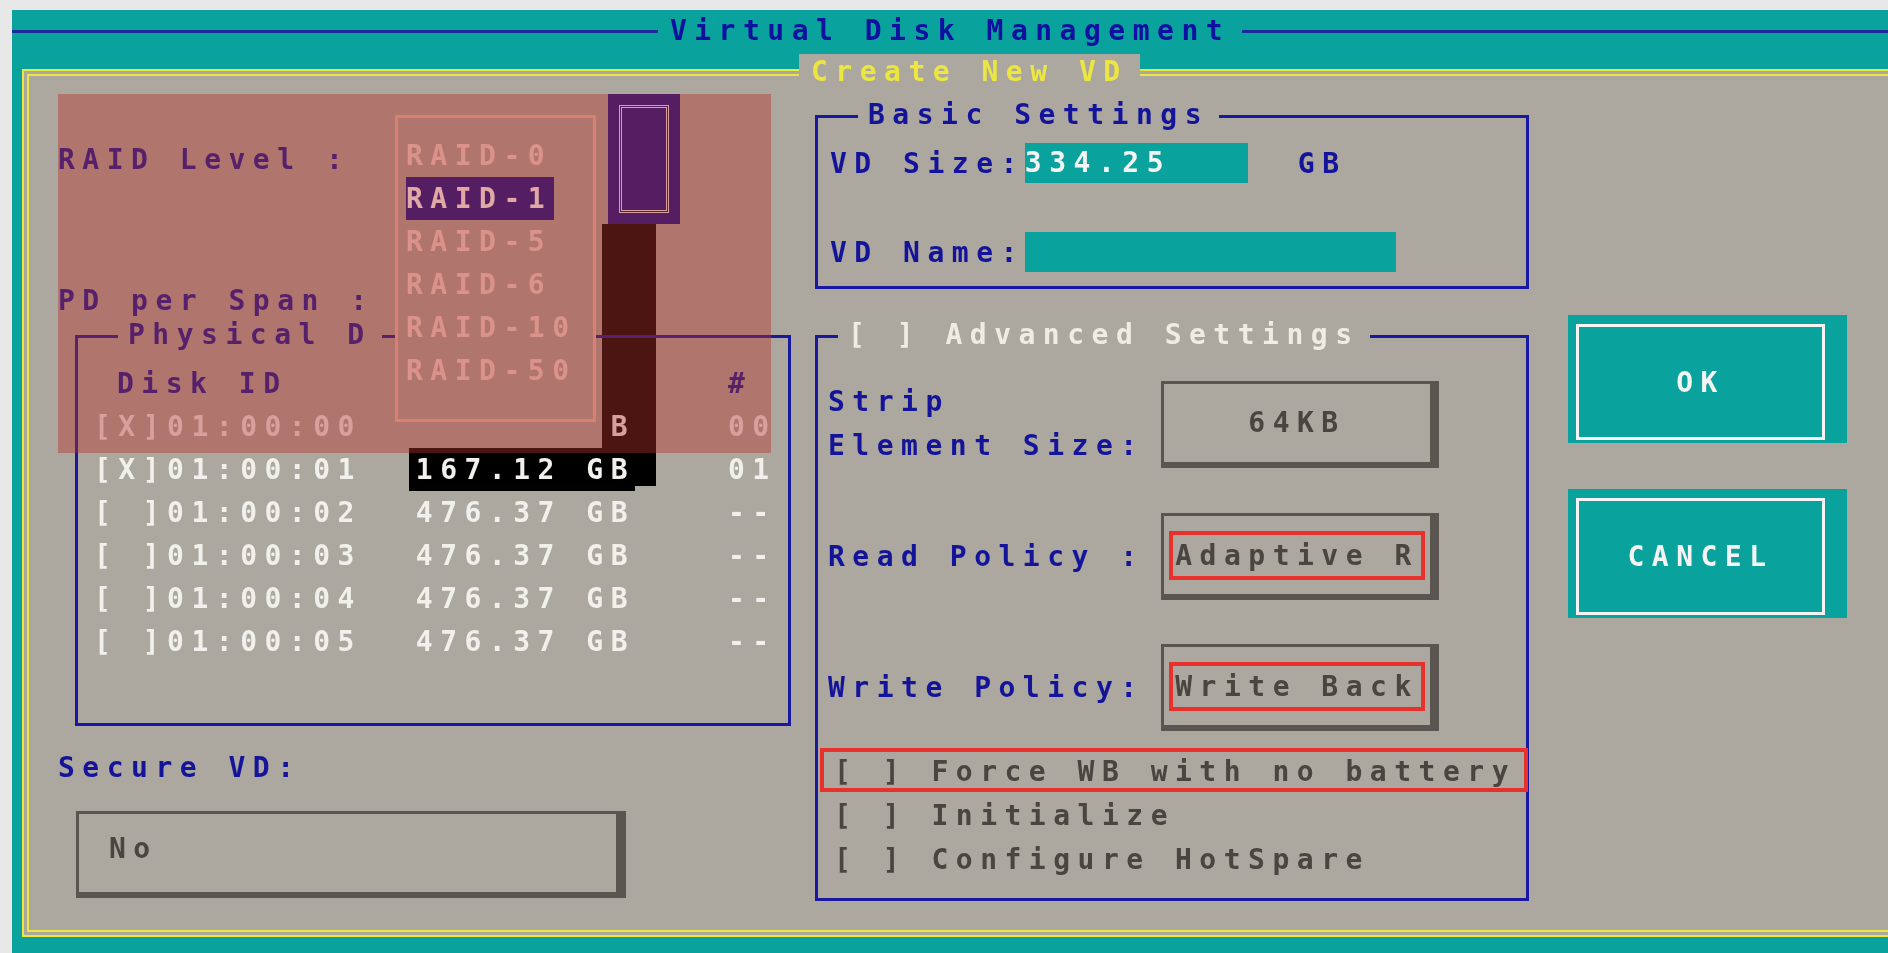 Image resolution: width=1888 pixels, height=953 pixels. Describe the element at coordinates (251, 469) in the screenshot. I see `disk-id-cell: [X]01:00:01` at that location.